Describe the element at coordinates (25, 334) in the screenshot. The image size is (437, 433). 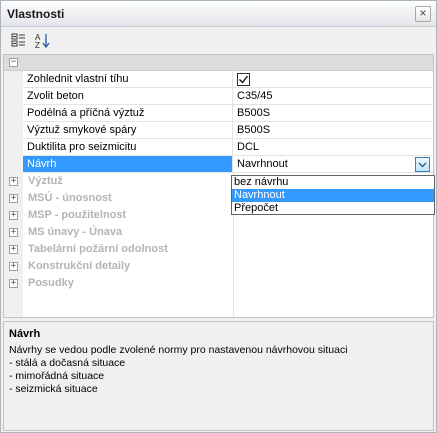
I see `description-title: Návrh` at that location.